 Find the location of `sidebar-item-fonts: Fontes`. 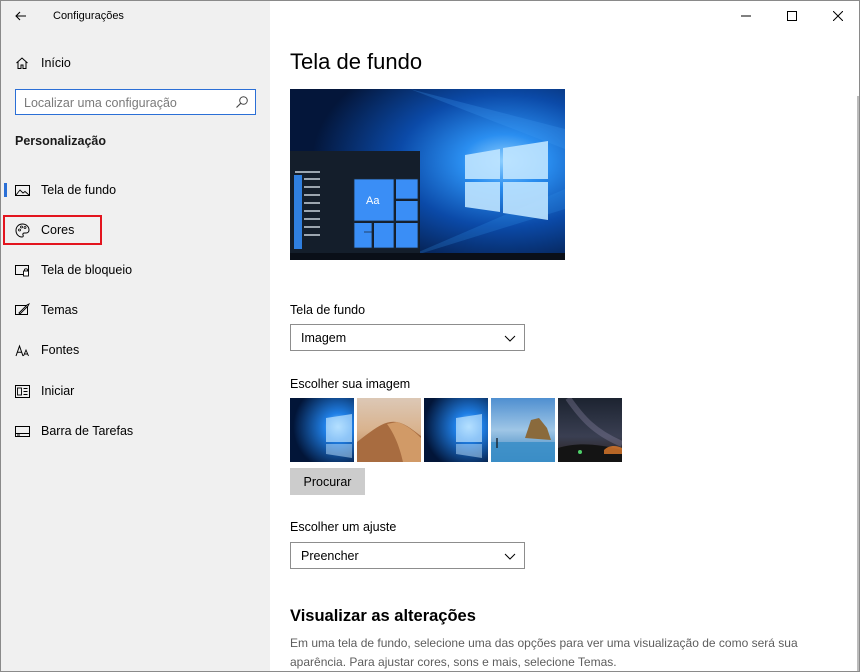

sidebar-item-fonts: Fontes is located at coordinates (135, 350).